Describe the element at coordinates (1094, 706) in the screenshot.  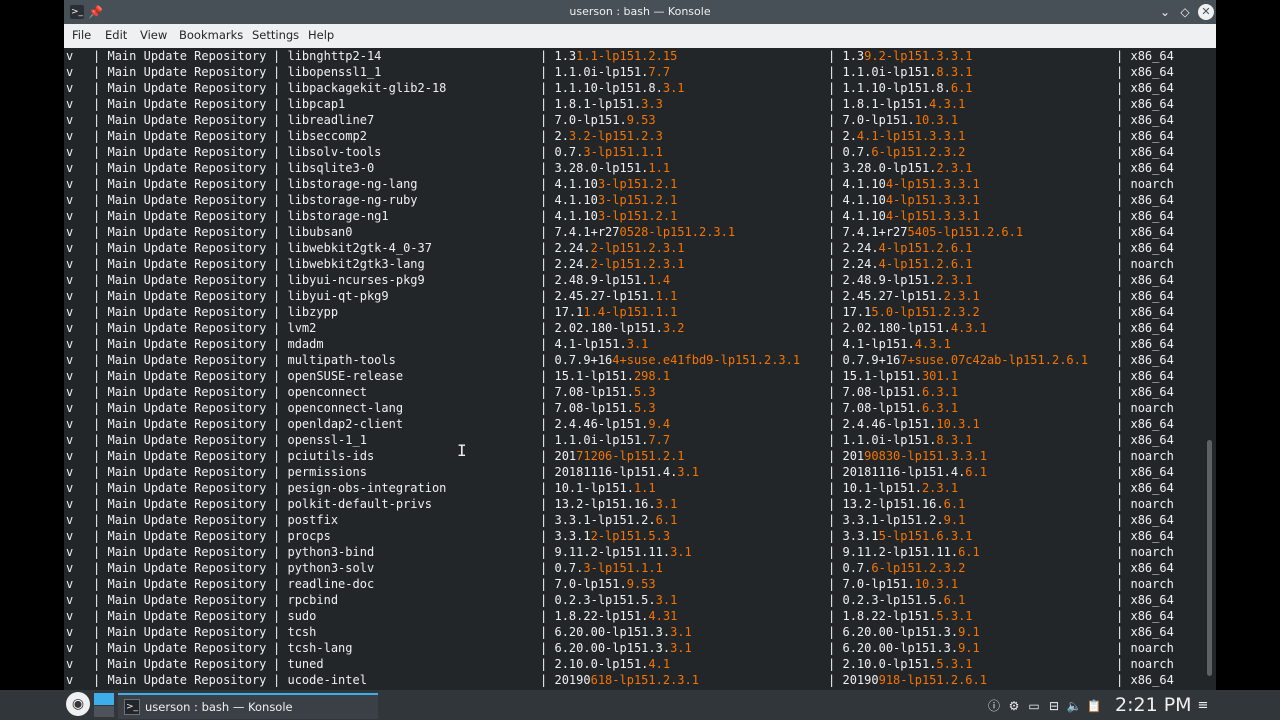
I see `clipboard-icon: 📋` at that location.